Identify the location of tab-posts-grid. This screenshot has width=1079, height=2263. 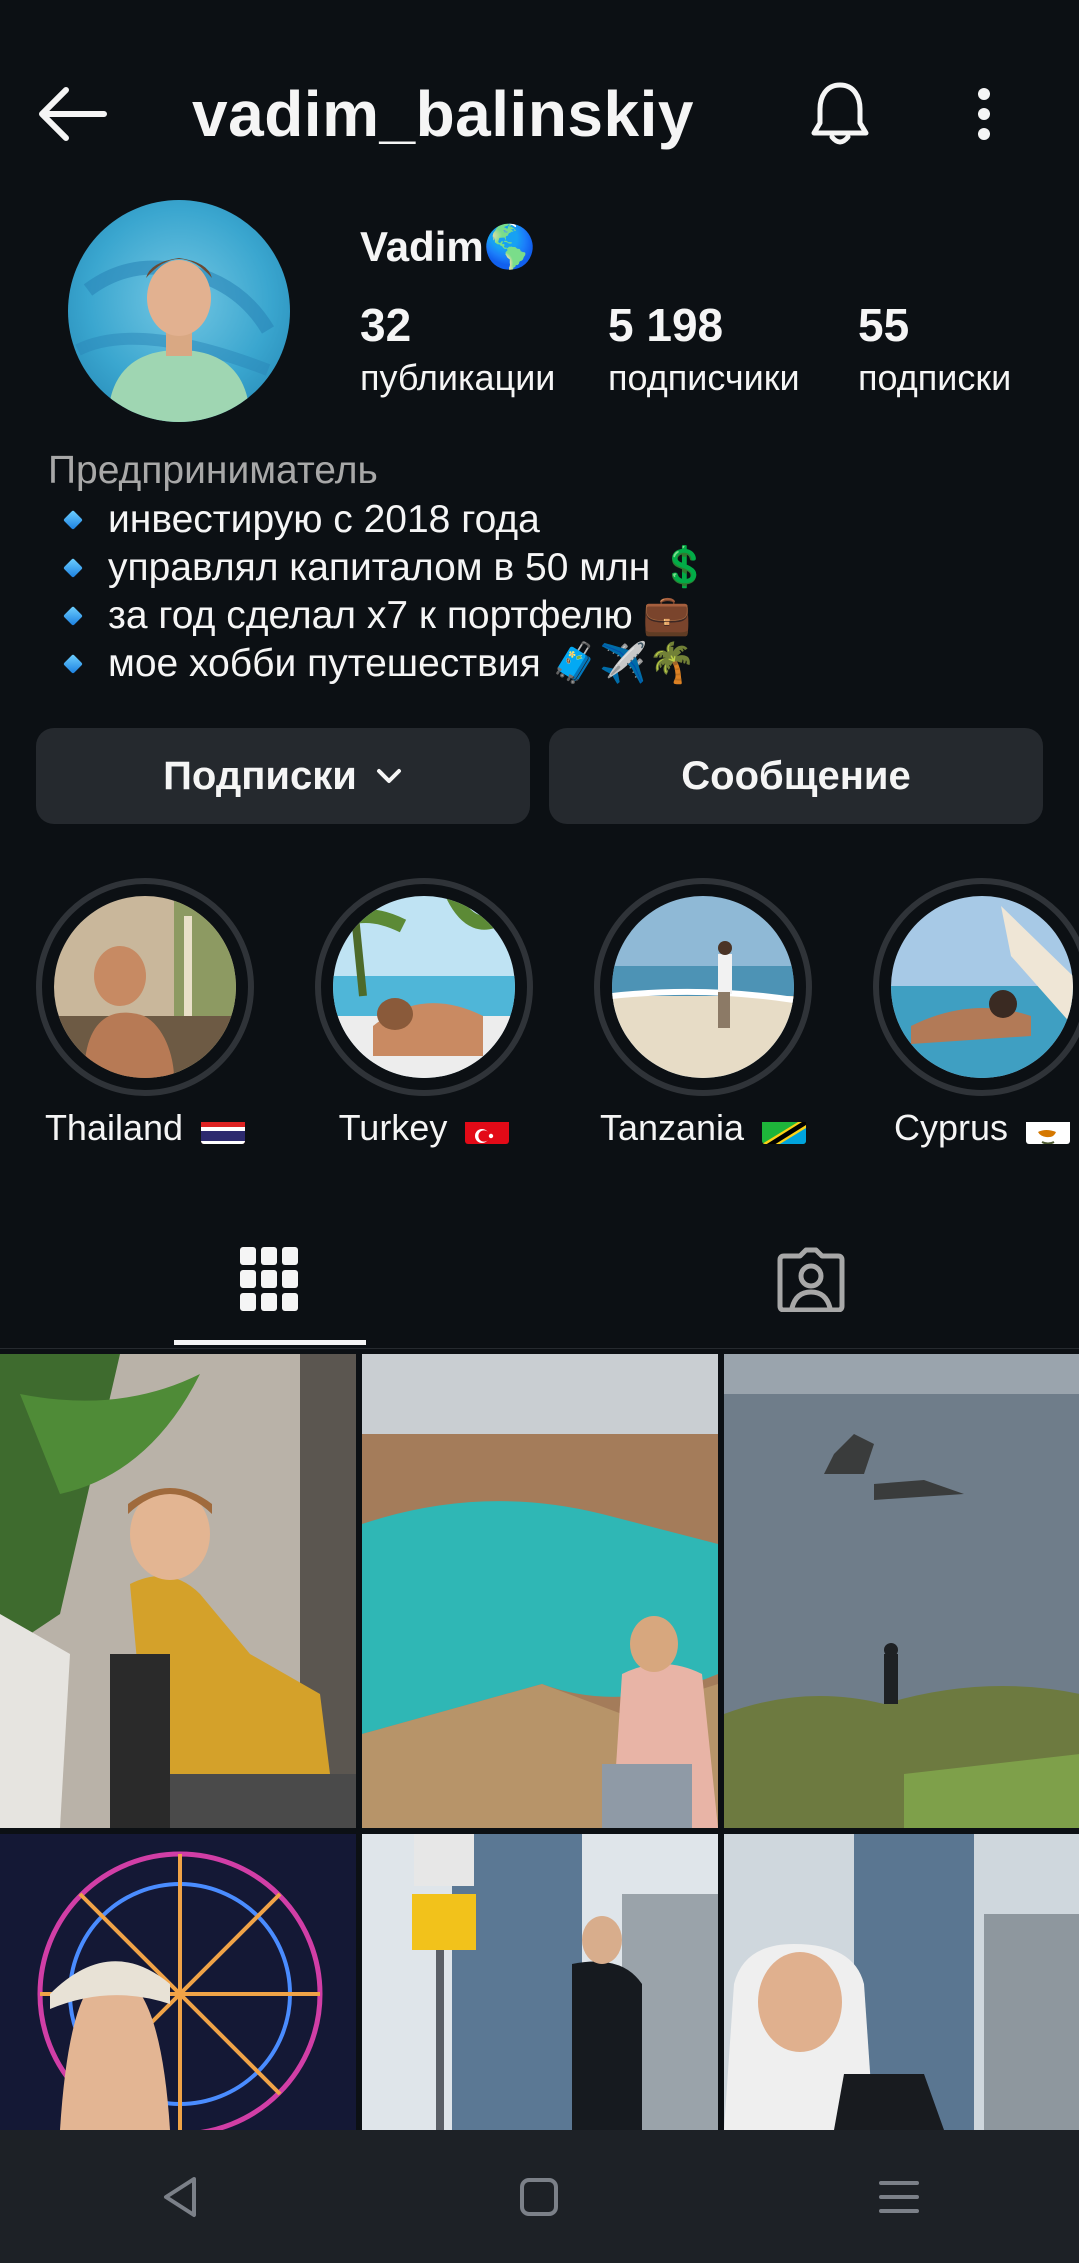
(269, 1279).